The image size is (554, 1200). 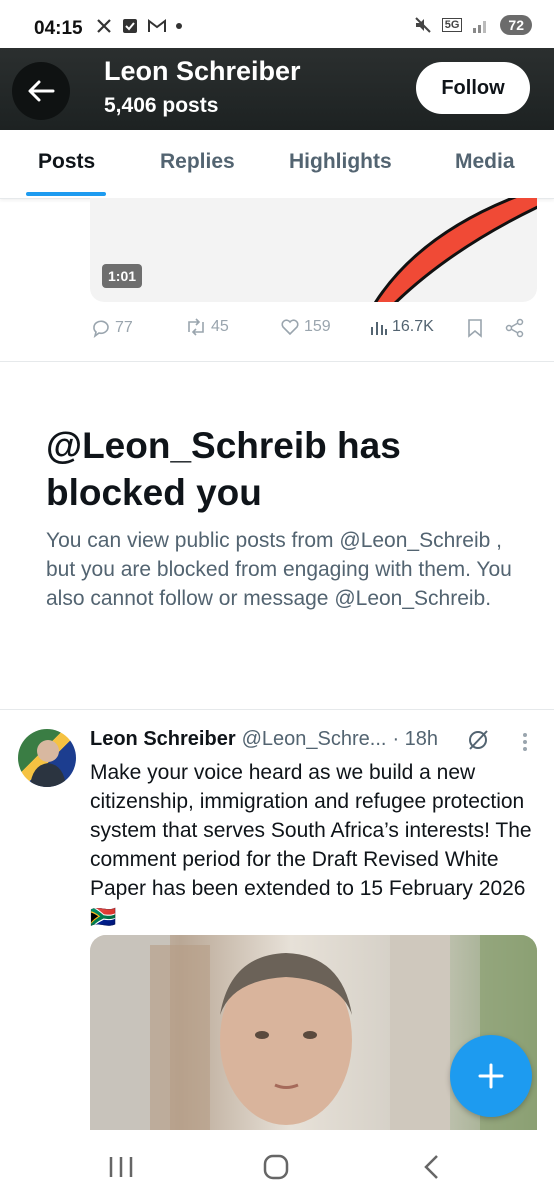 What do you see at coordinates (121, 1167) in the screenshot?
I see `recent-apps-icon` at bounding box center [121, 1167].